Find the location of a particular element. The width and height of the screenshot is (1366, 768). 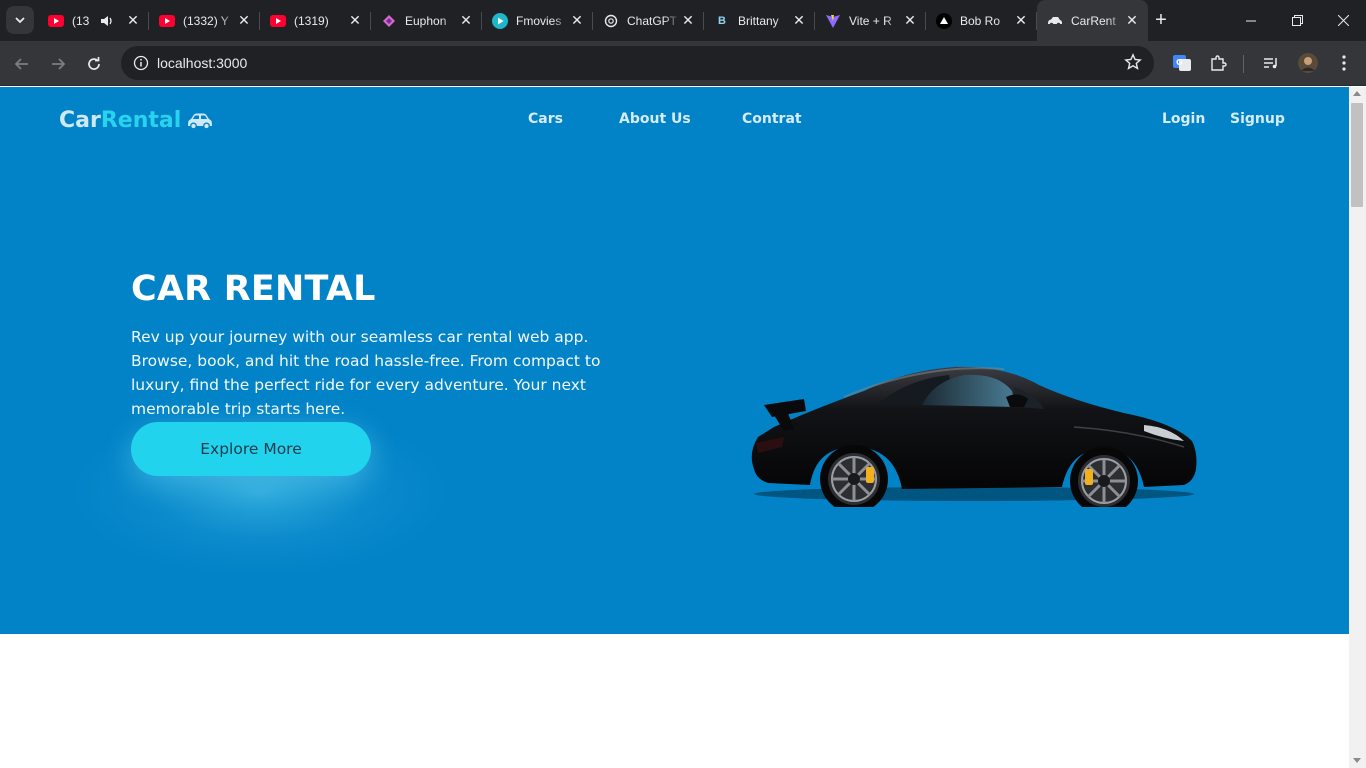

close-window-button is located at coordinates (1343, 20).